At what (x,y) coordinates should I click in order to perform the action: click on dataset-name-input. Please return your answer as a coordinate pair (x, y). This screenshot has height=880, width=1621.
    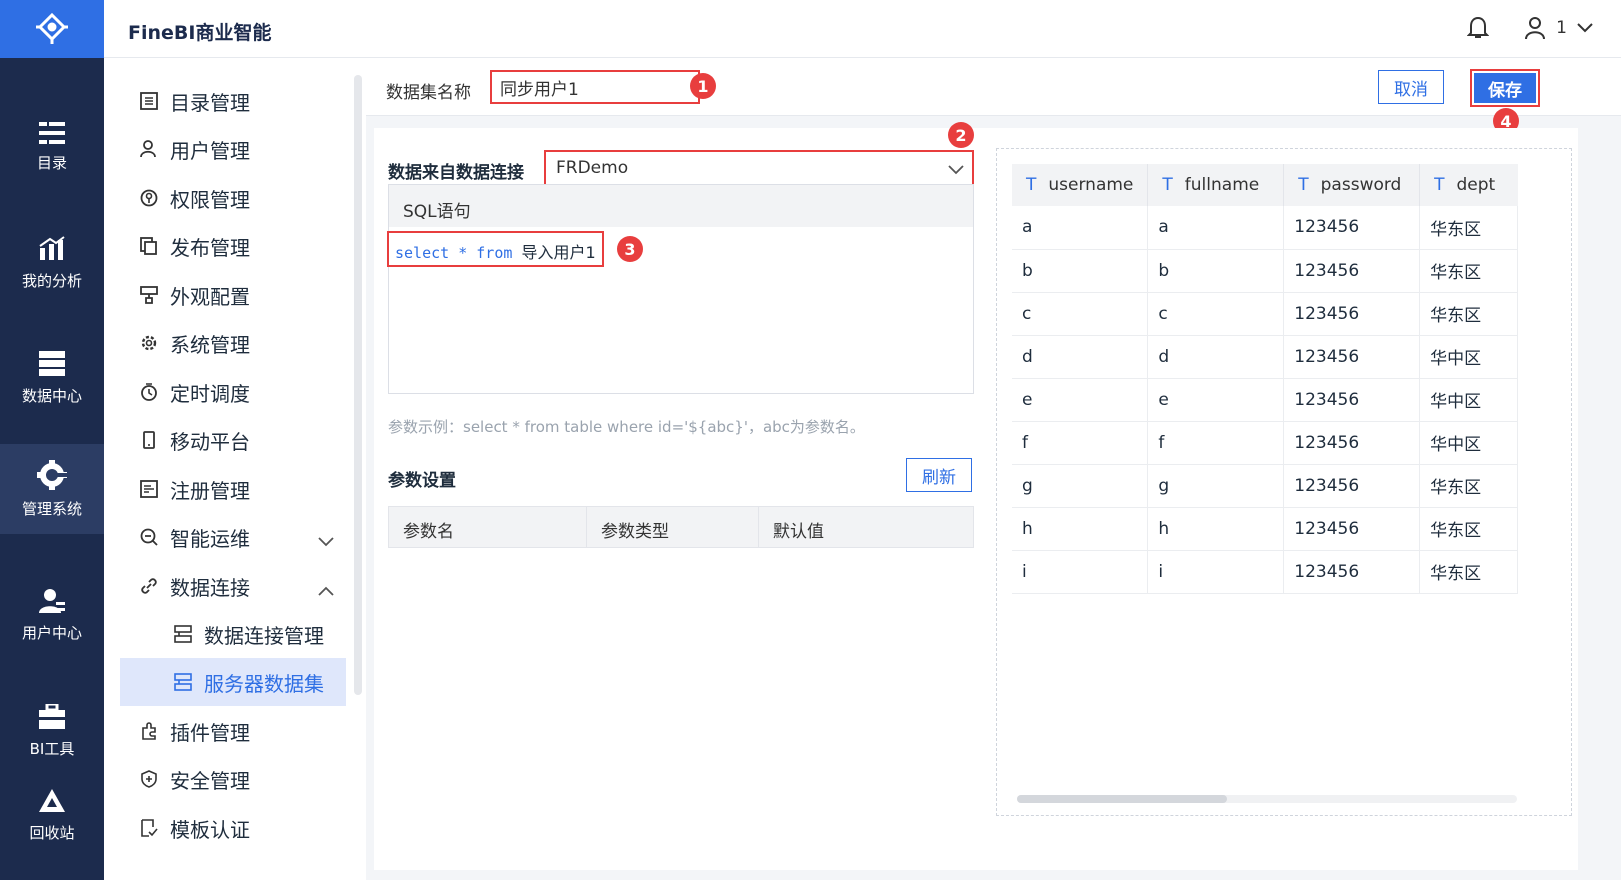
    Looking at the image, I should click on (595, 87).